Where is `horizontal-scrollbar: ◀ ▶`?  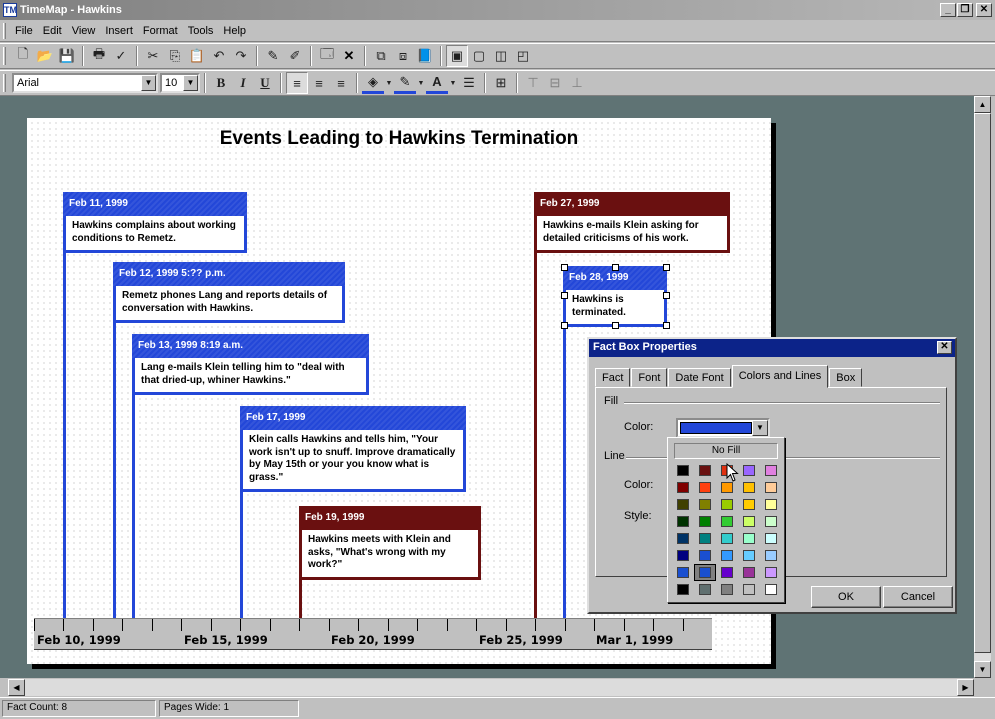
horizontal-scrollbar: ◀ ▶ is located at coordinates (491, 687).